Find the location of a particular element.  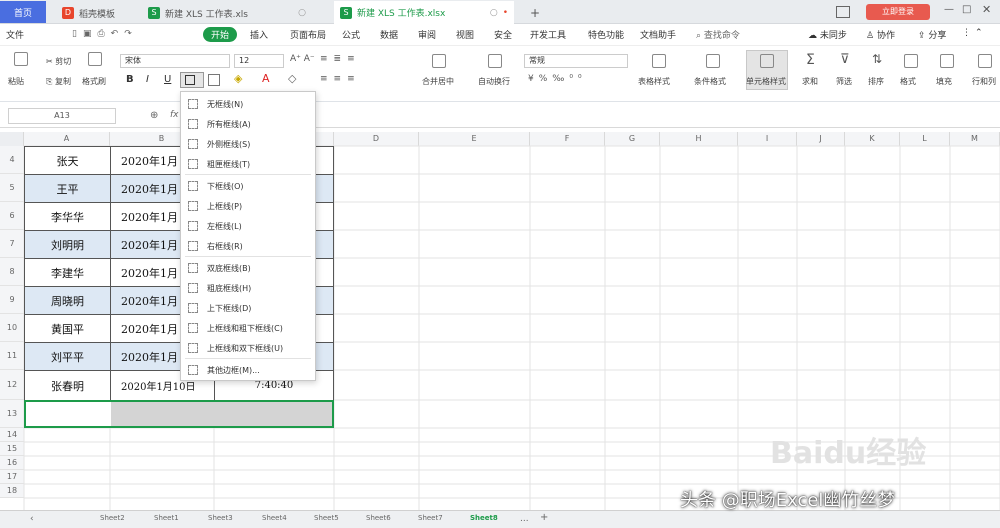

tab-xls-file: S 新建 XLS 工作表.xls ○ is located at coordinates (227, 13).